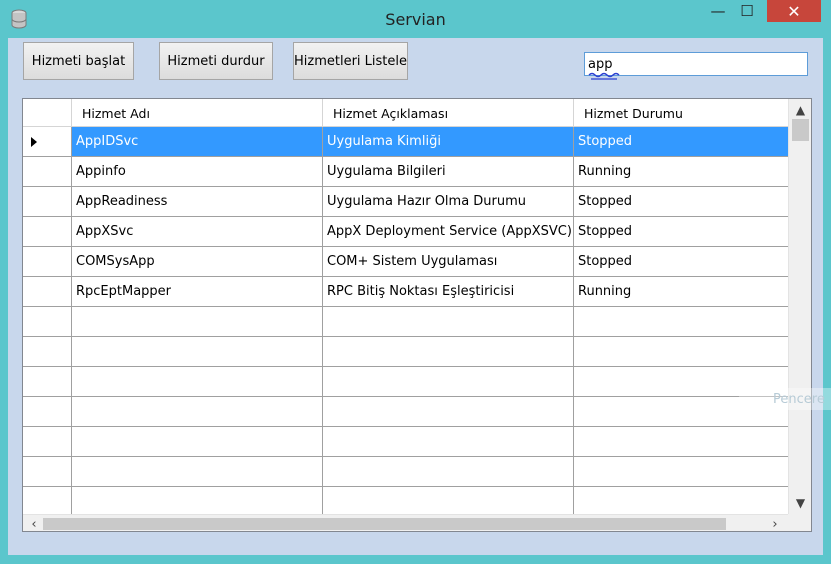  Describe the element at coordinates (785, 399) in the screenshot. I see `overlay-watermark: Pencere` at that location.